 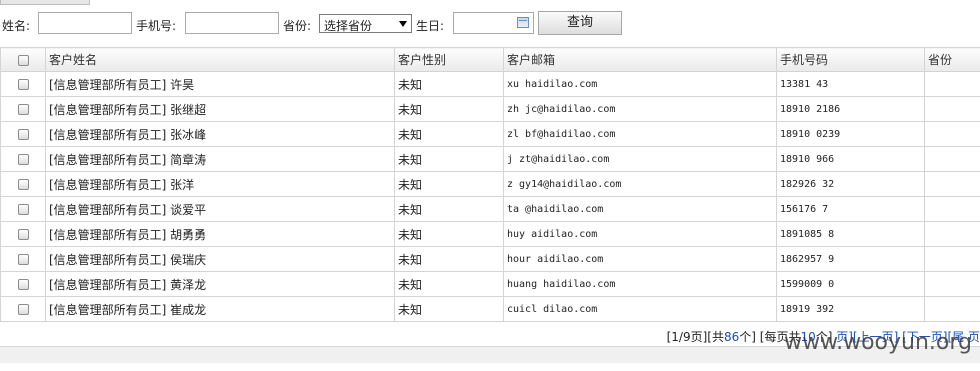 I want to click on customer-email: j zt@haidilao.com, so click(x=640, y=159).